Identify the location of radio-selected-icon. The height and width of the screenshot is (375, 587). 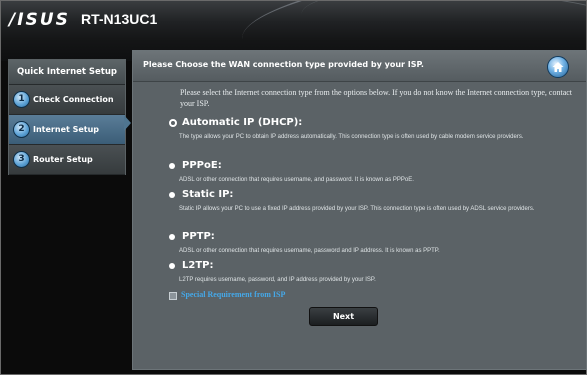
(173, 123).